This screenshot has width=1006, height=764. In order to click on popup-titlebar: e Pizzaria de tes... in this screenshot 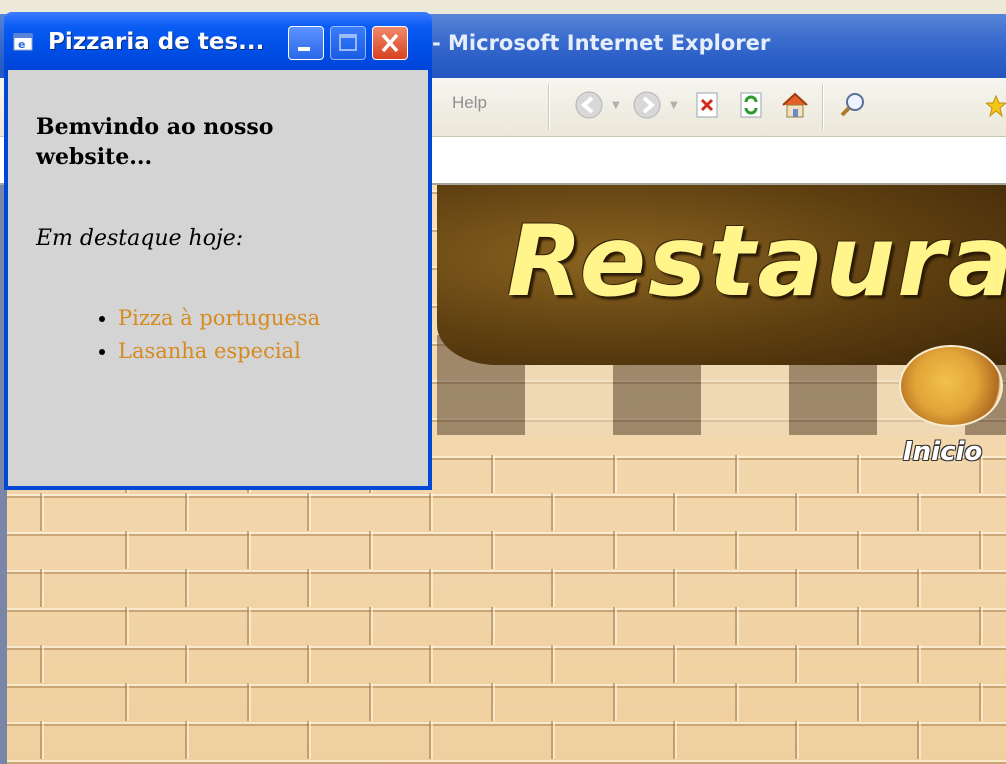, I will do `click(218, 41)`.